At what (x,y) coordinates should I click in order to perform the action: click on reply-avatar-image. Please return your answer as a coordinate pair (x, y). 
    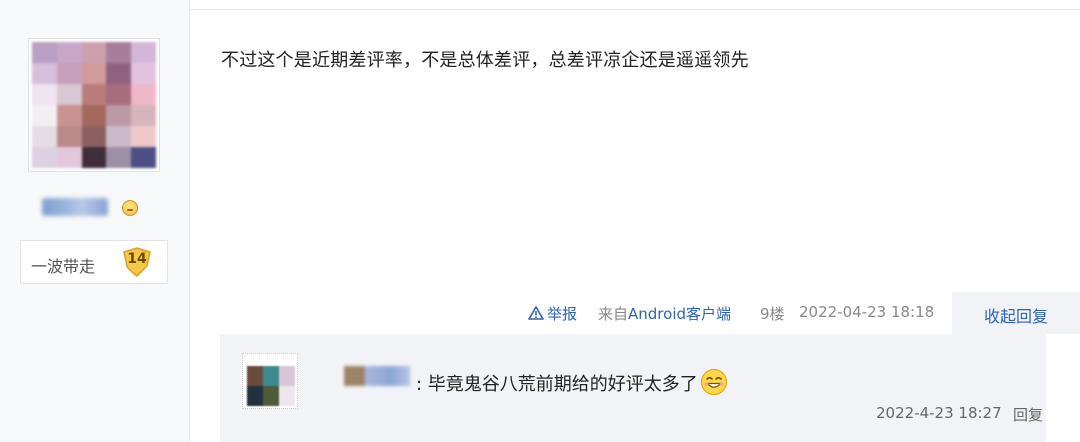
    Looking at the image, I should click on (271, 386).